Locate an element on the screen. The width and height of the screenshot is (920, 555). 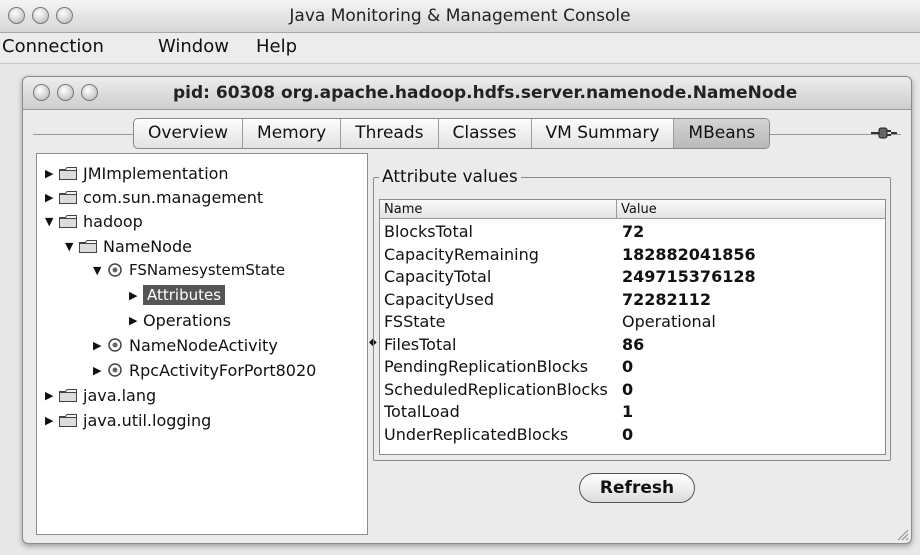
tree-item-attributes: ▶ Attributes is located at coordinates (177, 295).